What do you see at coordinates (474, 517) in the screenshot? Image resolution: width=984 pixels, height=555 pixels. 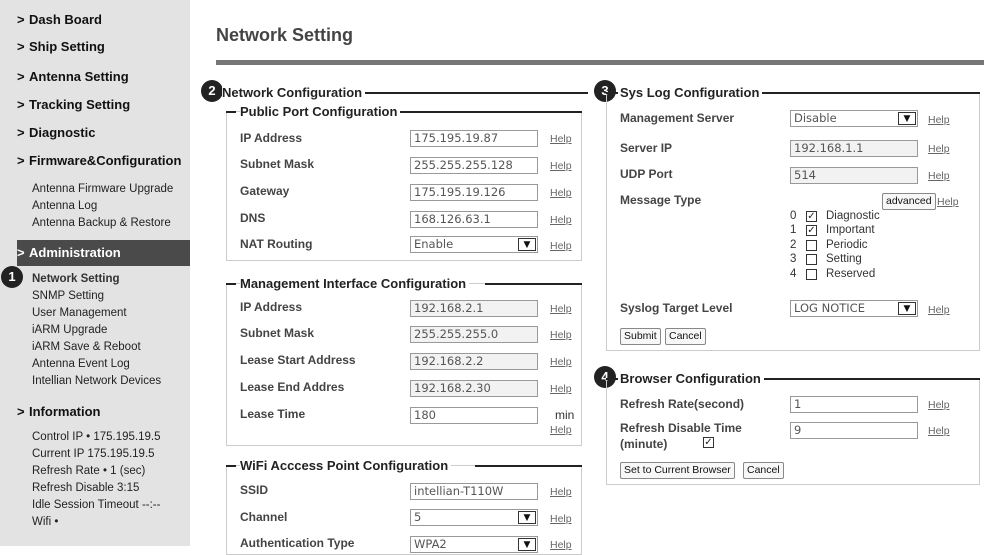 I see `wifi-channel-select: 5 ▼` at bounding box center [474, 517].